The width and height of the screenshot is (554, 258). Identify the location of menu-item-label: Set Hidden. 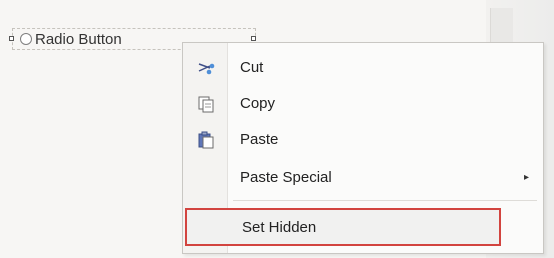
(279, 227).